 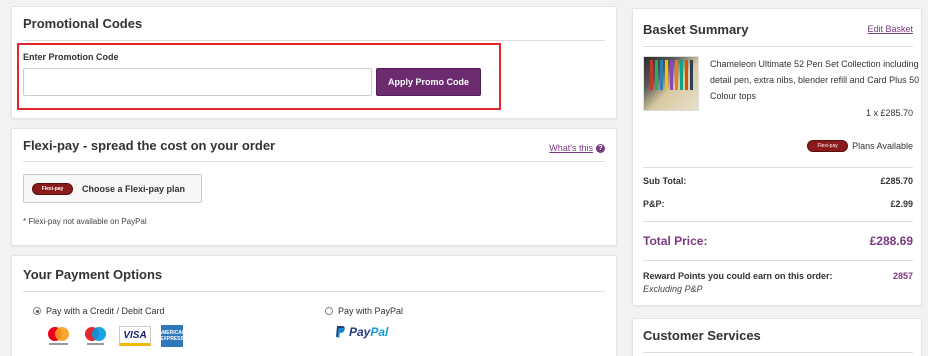 What do you see at coordinates (83, 23) in the screenshot?
I see `promo-title: Promotional Codes` at bounding box center [83, 23].